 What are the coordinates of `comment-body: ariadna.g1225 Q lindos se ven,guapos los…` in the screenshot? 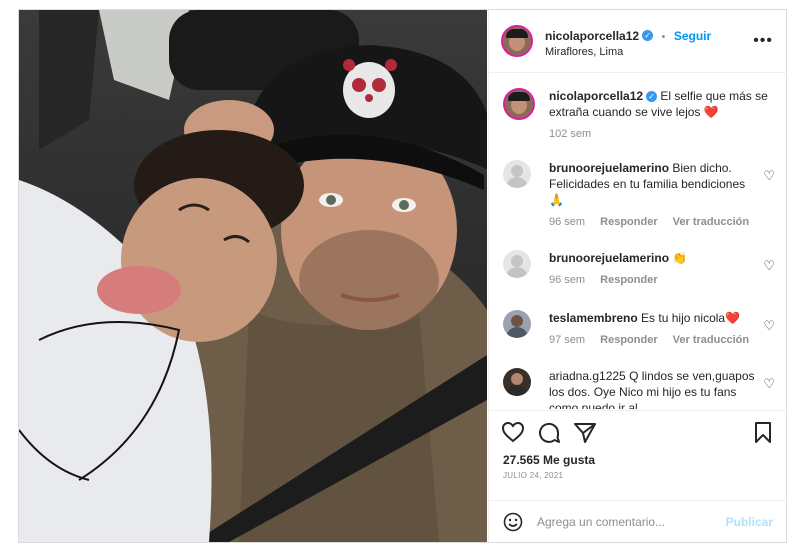 It's located at (654, 388).